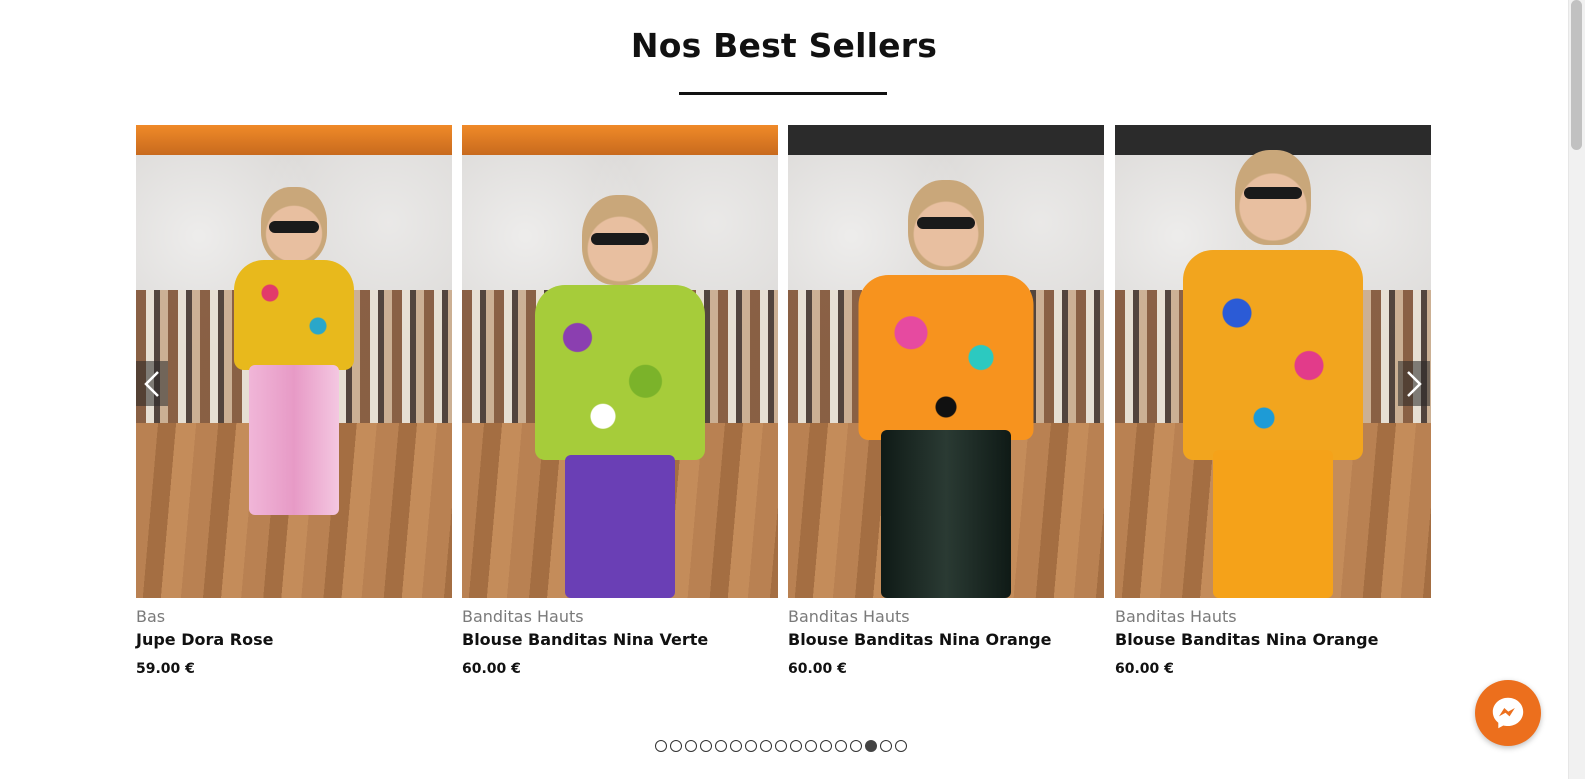  What do you see at coordinates (165, 669) in the screenshot?
I see `product-price: 59.00 €` at bounding box center [165, 669].